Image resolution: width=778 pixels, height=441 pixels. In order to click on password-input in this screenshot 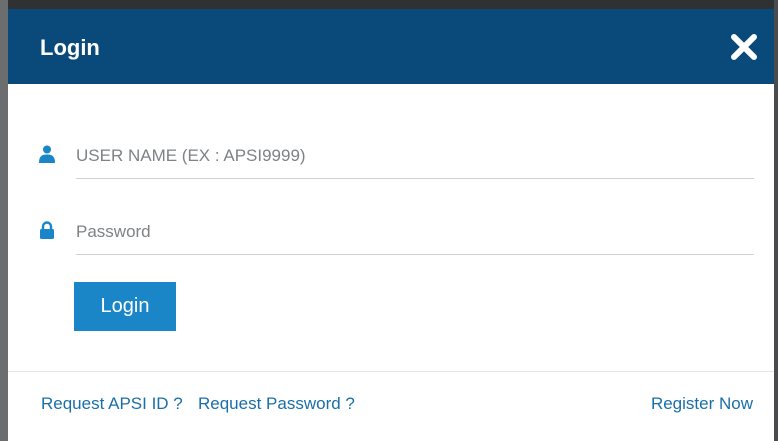, I will do `click(415, 236)`.